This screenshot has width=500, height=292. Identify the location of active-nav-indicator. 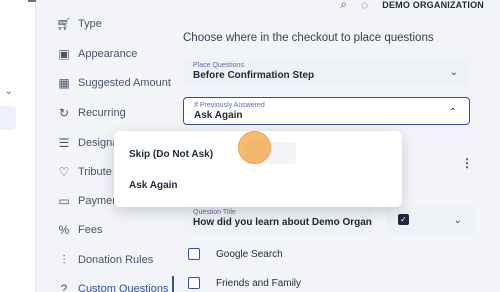
(173, 284).